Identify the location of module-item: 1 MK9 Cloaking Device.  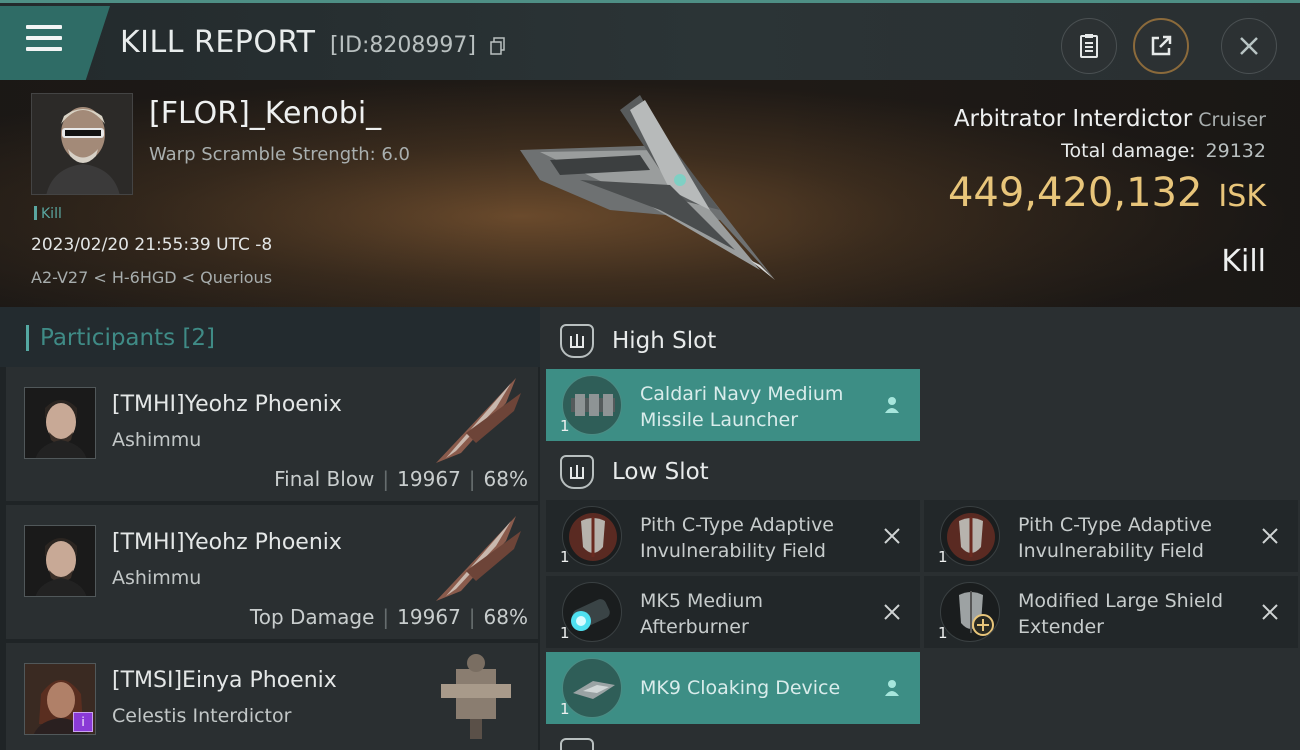
(733, 688).